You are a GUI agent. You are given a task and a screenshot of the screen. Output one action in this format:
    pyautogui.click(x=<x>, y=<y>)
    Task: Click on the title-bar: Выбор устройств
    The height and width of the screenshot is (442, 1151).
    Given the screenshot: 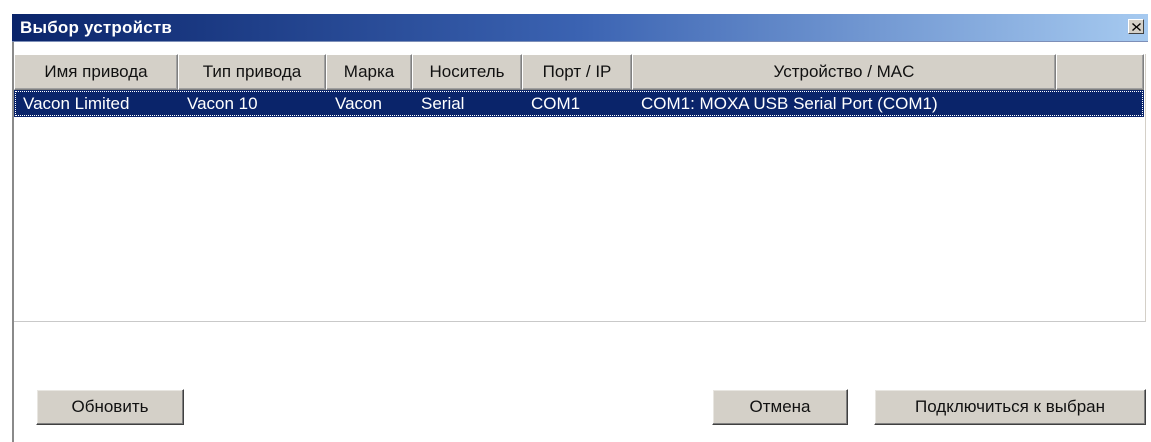 What is the action you would take?
    pyautogui.click(x=580, y=28)
    